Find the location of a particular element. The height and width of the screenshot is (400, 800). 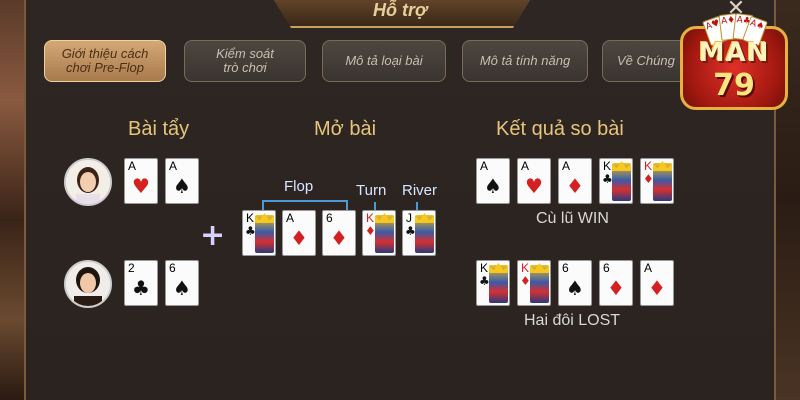

board-card-3: 6 ♦ is located at coordinates (339, 233).